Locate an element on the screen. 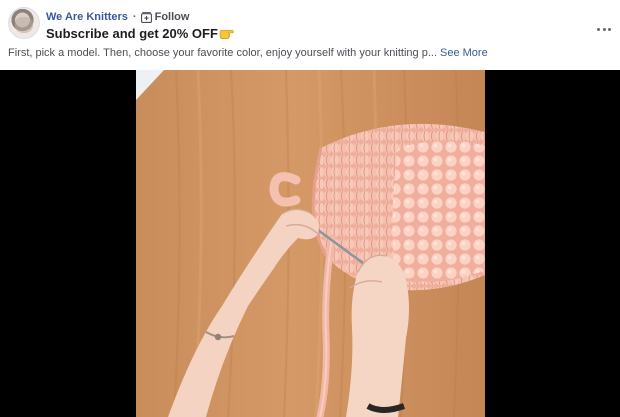  see-more-link: See More is located at coordinates (464, 53).